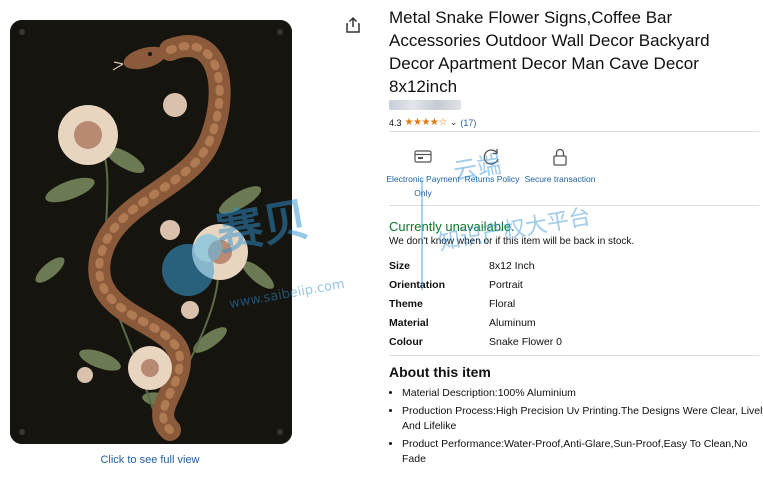 The image size is (763, 480). Describe the element at coordinates (417, 284) in the screenshot. I see `spec-key: Orientation` at that location.